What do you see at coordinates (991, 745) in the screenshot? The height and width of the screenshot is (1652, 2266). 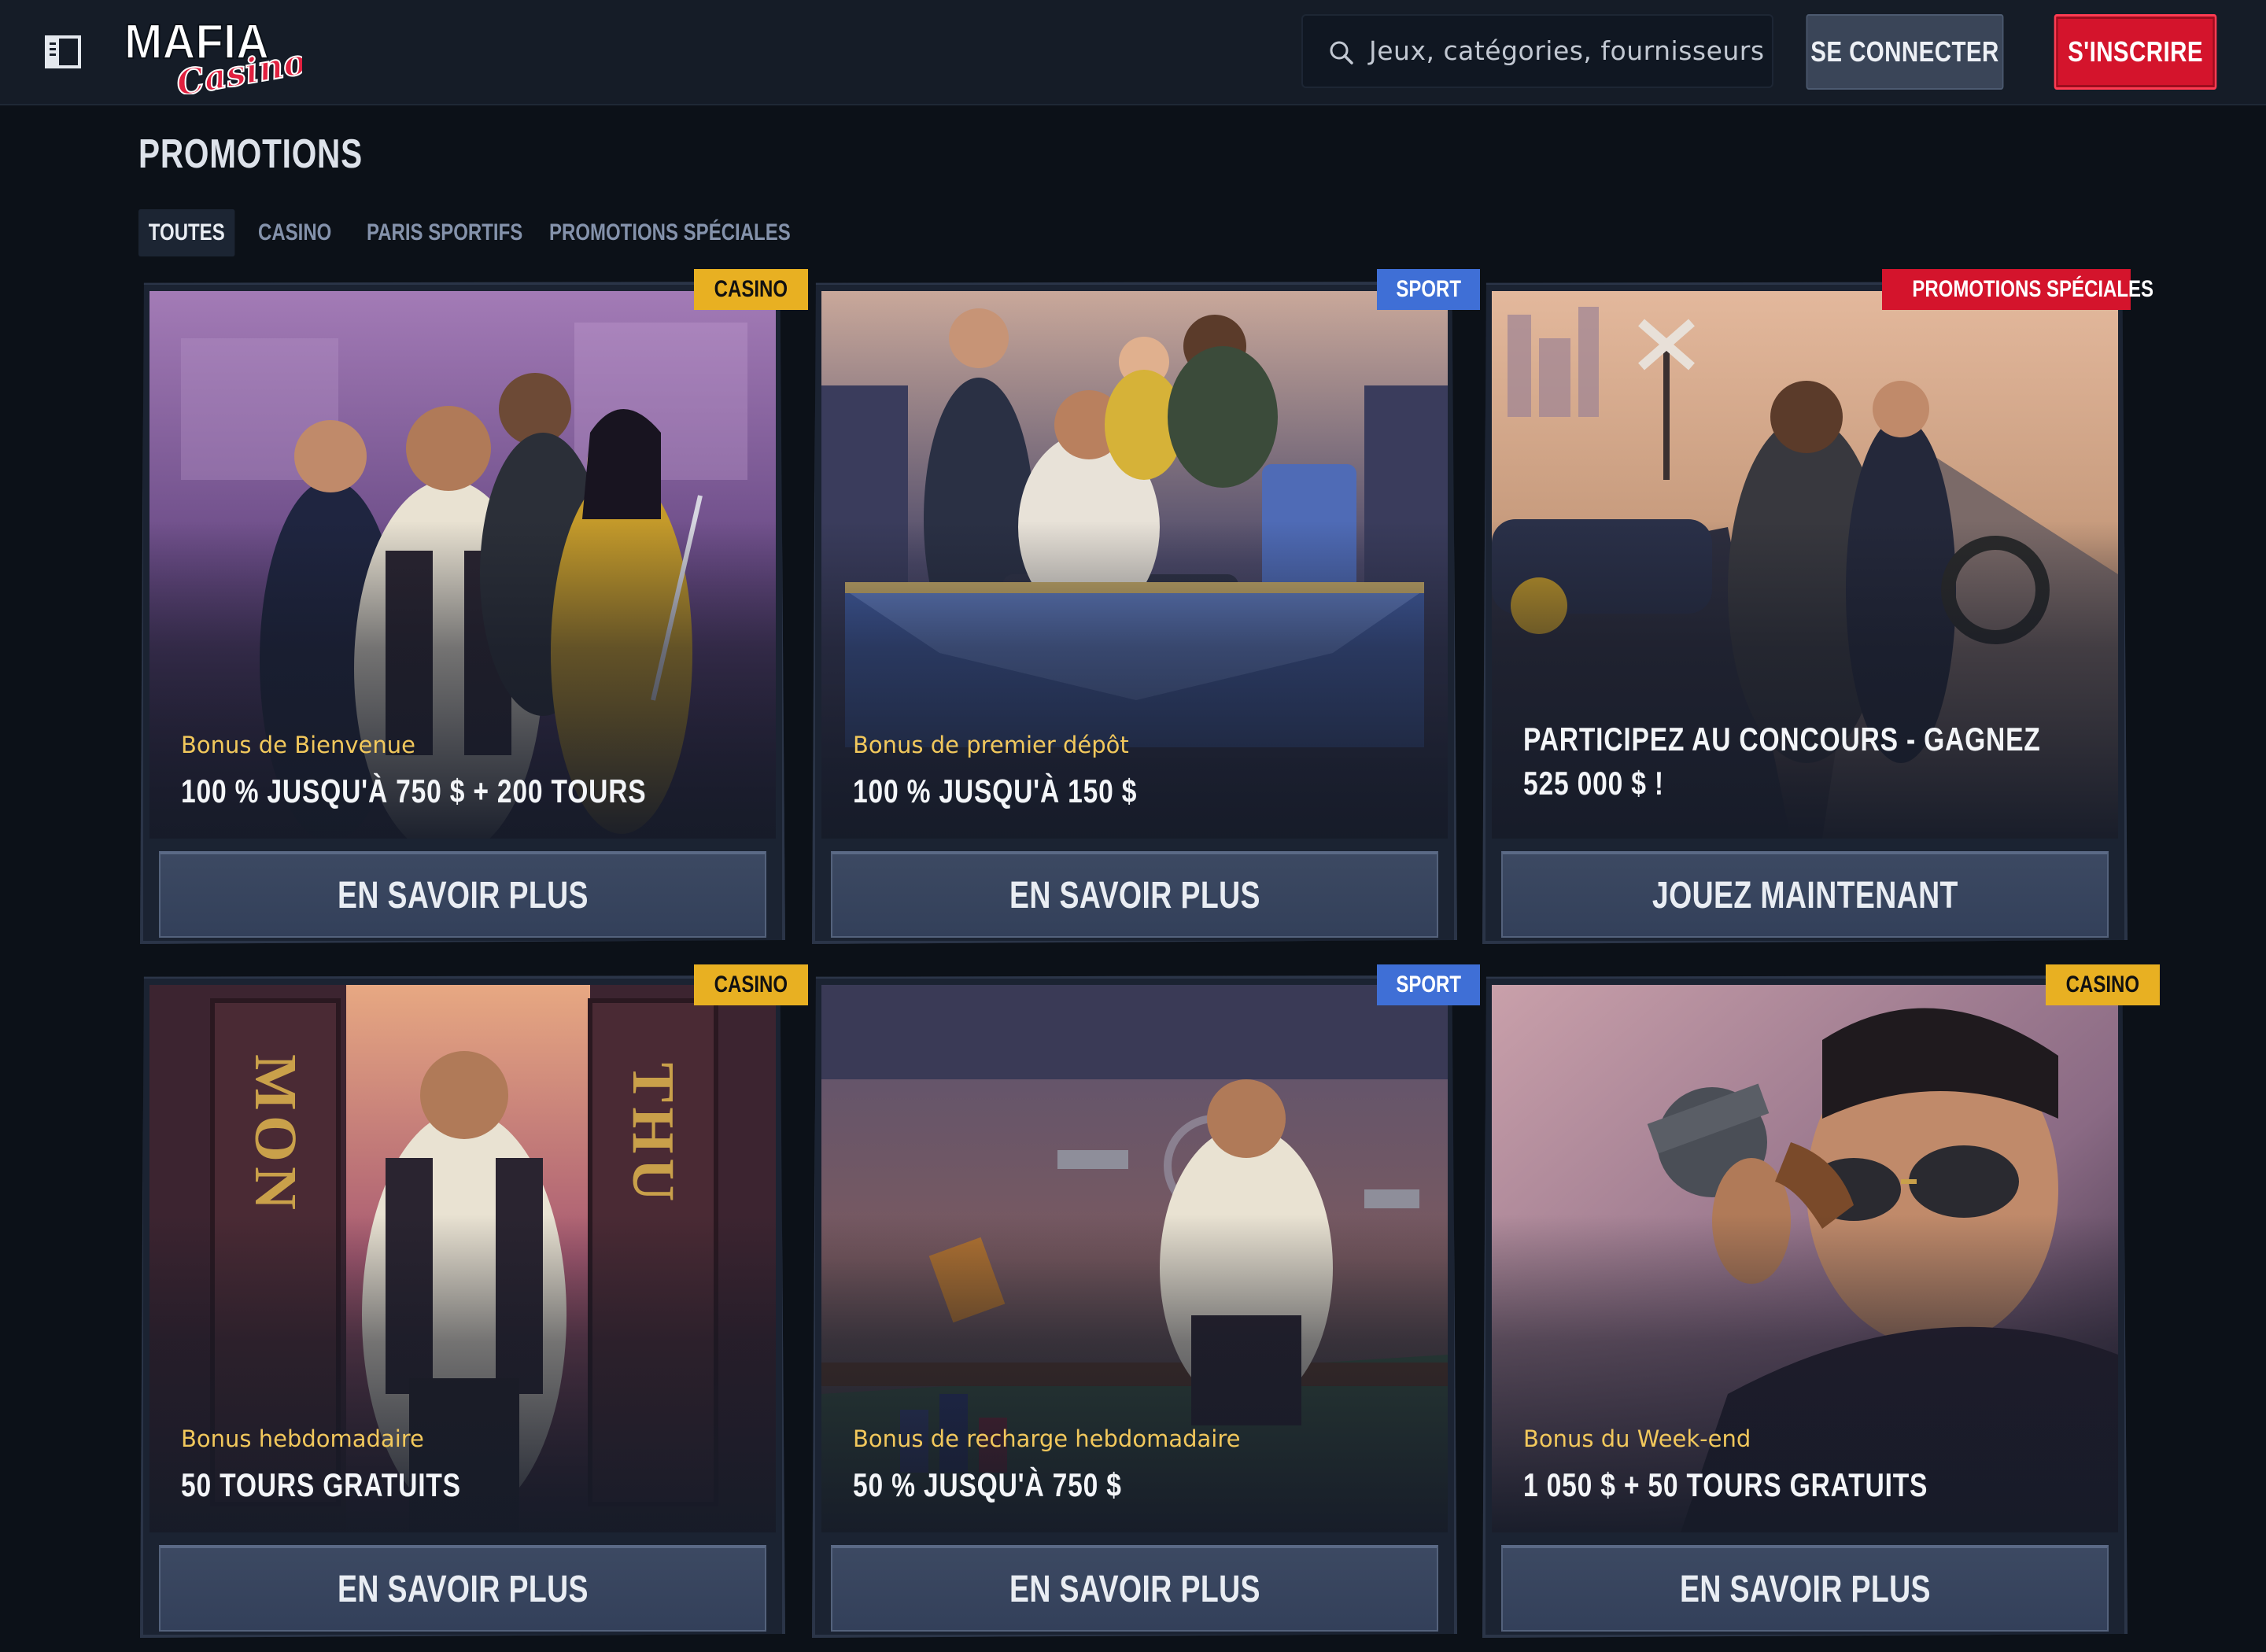 I see `promo-subtitle: Bonus de premier dépôt` at bounding box center [991, 745].